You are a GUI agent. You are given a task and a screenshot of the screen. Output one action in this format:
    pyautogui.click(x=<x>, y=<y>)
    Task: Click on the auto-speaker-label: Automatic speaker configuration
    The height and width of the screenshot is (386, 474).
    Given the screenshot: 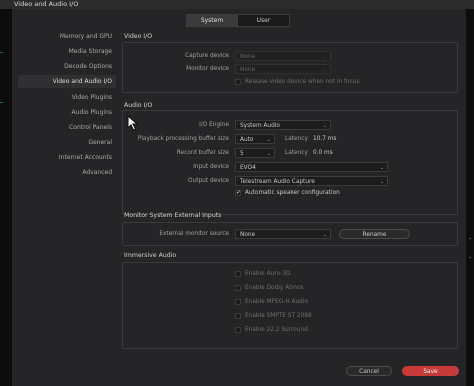 What is the action you would take?
    pyautogui.click(x=292, y=193)
    